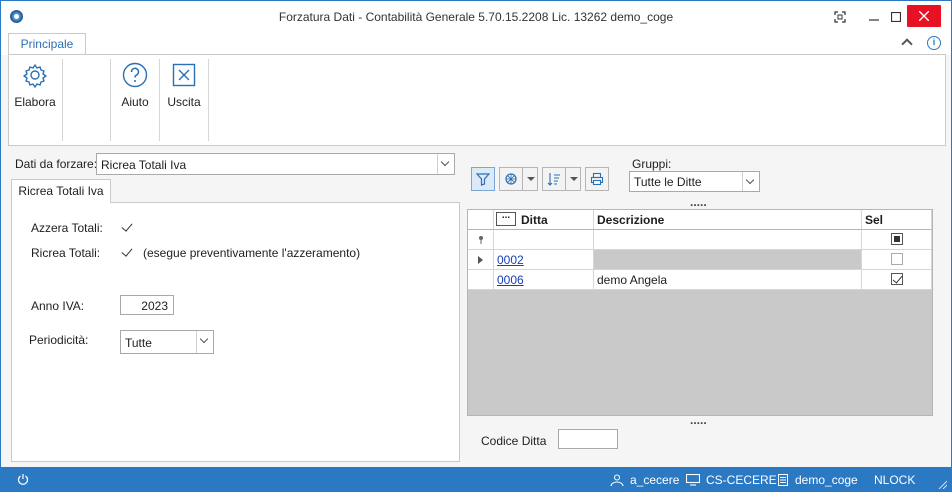 The image size is (952, 492). What do you see at coordinates (573, 179) in the screenshot?
I see `sort-dropdown` at bounding box center [573, 179].